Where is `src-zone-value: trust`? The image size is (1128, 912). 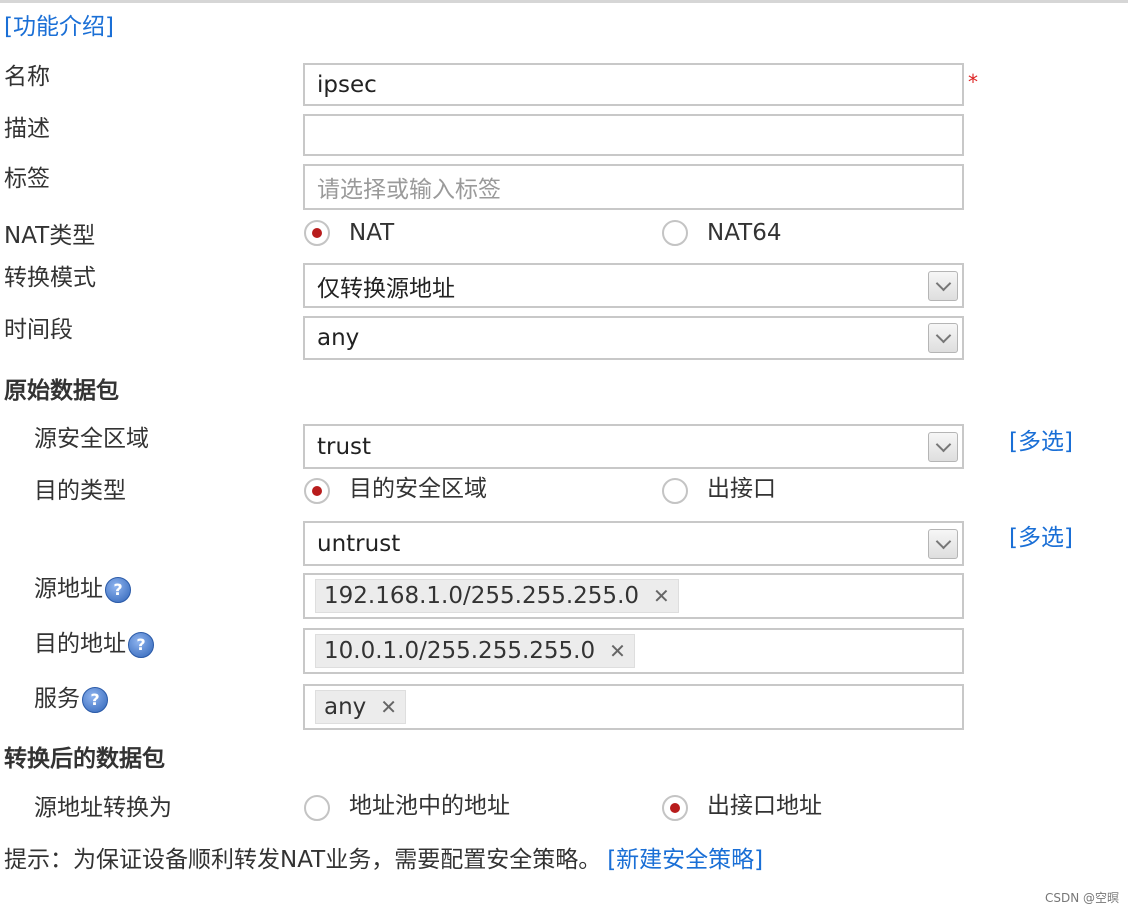 src-zone-value: trust is located at coordinates (344, 446).